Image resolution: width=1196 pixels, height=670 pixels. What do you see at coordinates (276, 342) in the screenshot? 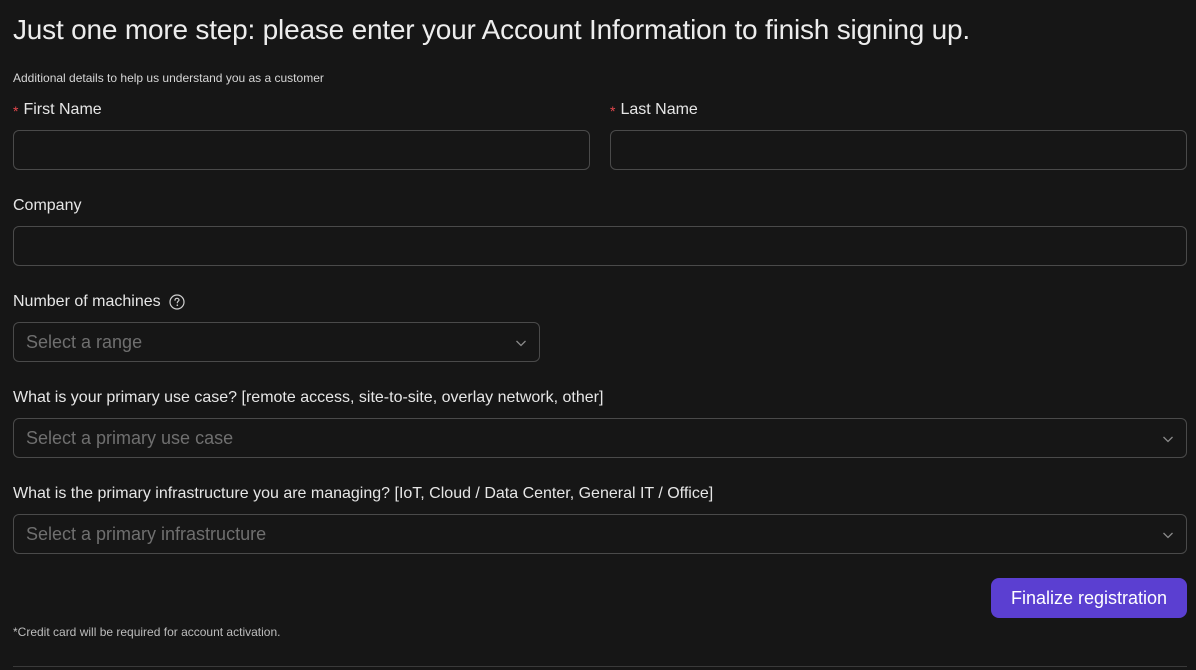
I see `machines-select: Select a range` at bounding box center [276, 342].